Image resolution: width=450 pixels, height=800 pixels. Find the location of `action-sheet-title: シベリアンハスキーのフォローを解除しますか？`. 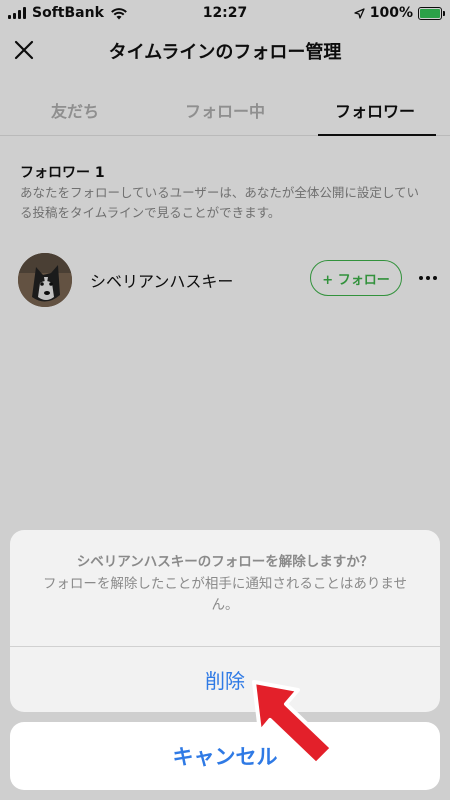

action-sheet-title: シベリアンハスキーのフォローを解除しますか？ is located at coordinates (225, 562).